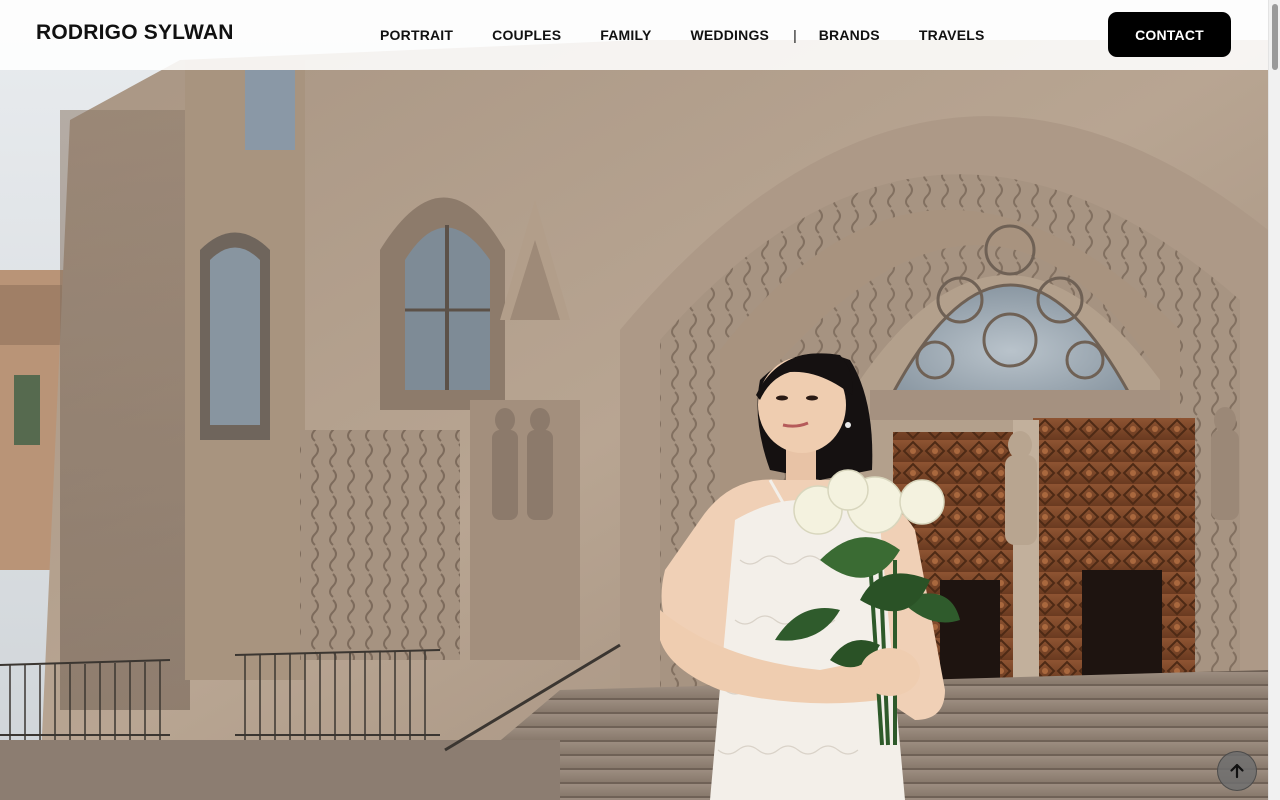  I want to click on nav-family: FAMILY, so click(625, 35).